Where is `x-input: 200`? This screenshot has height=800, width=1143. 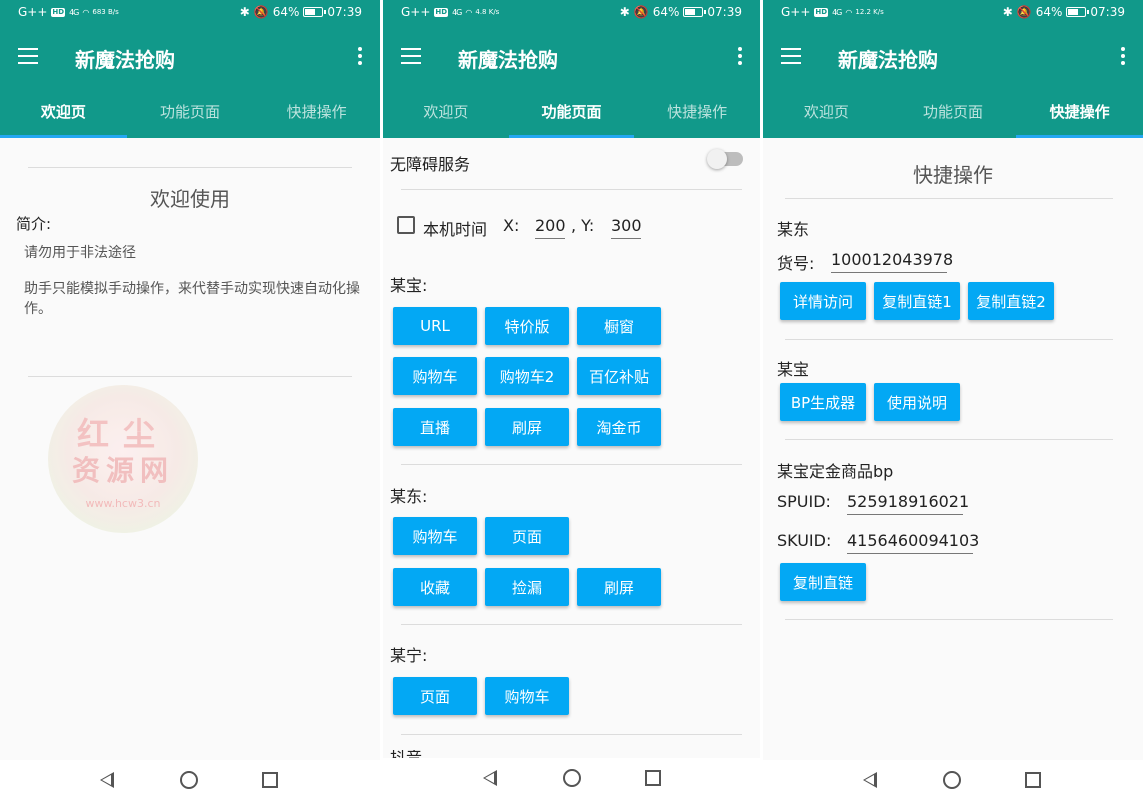 x-input: 200 is located at coordinates (550, 227).